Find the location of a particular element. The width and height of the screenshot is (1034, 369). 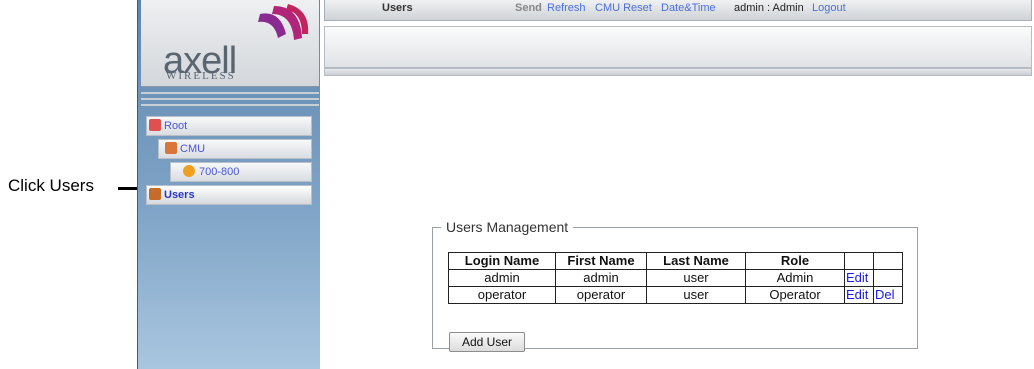

menu-cmu-reset: CMU Reset is located at coordinates (623, 8).